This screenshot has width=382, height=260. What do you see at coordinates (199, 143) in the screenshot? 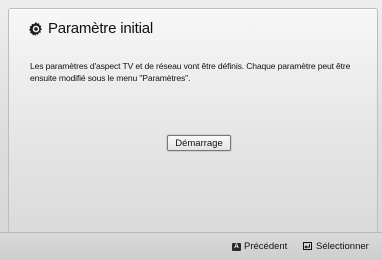
I see `start-button: Démarrage` at bounding box center [199, 143].